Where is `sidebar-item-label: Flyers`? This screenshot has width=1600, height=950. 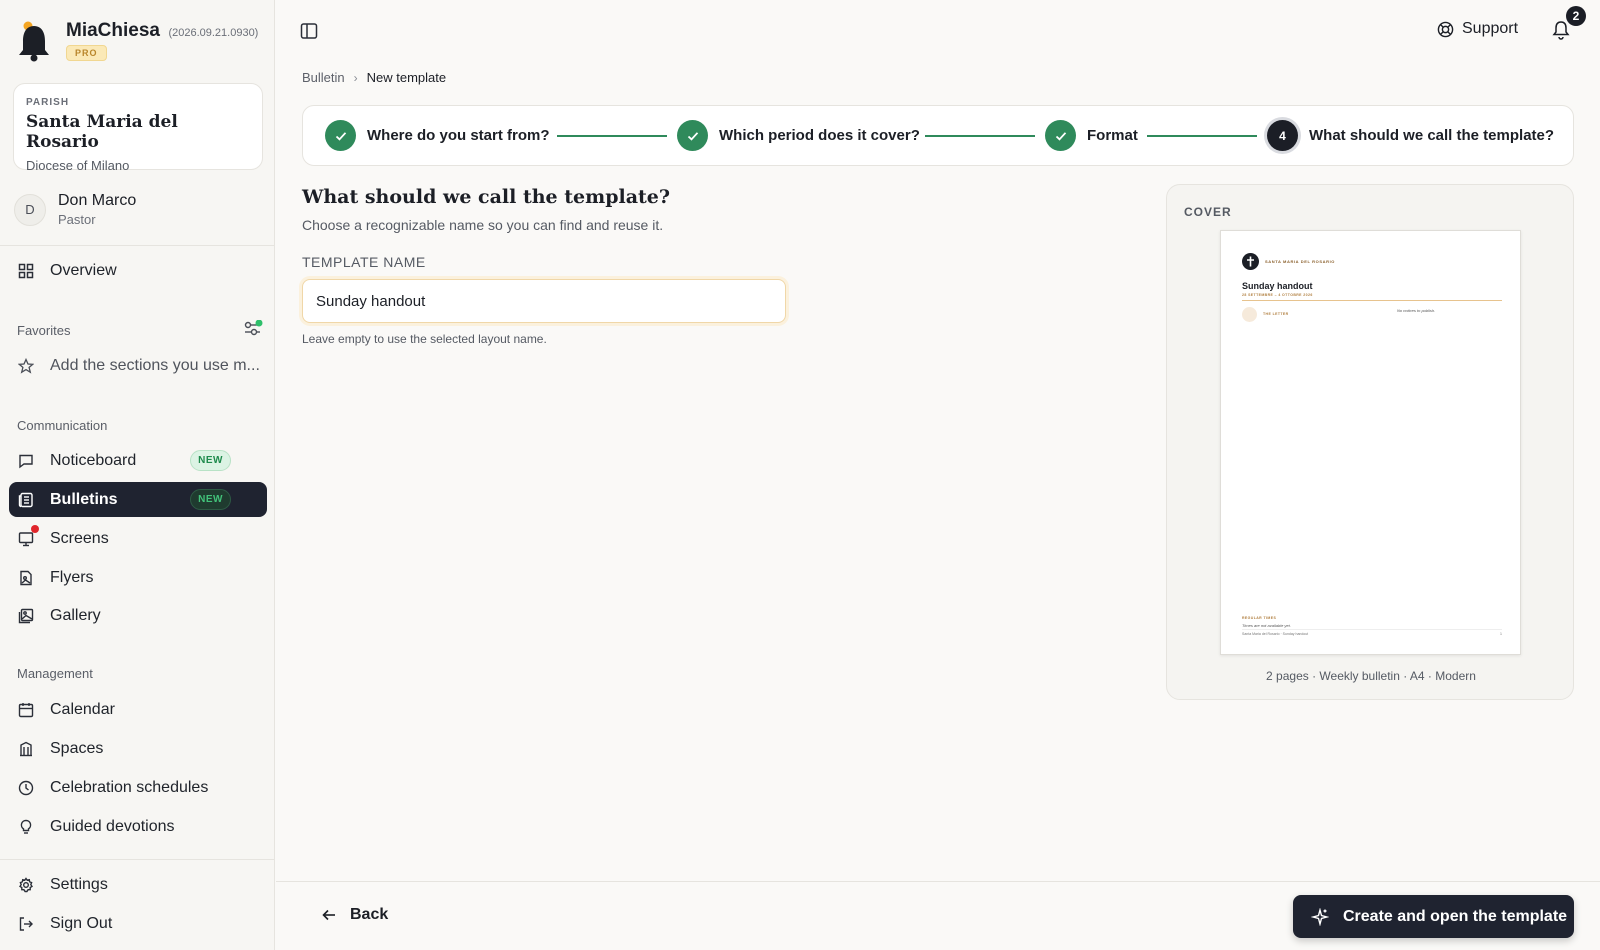
sidebar-item-label: Flyers is located at coordinates (72, 577).